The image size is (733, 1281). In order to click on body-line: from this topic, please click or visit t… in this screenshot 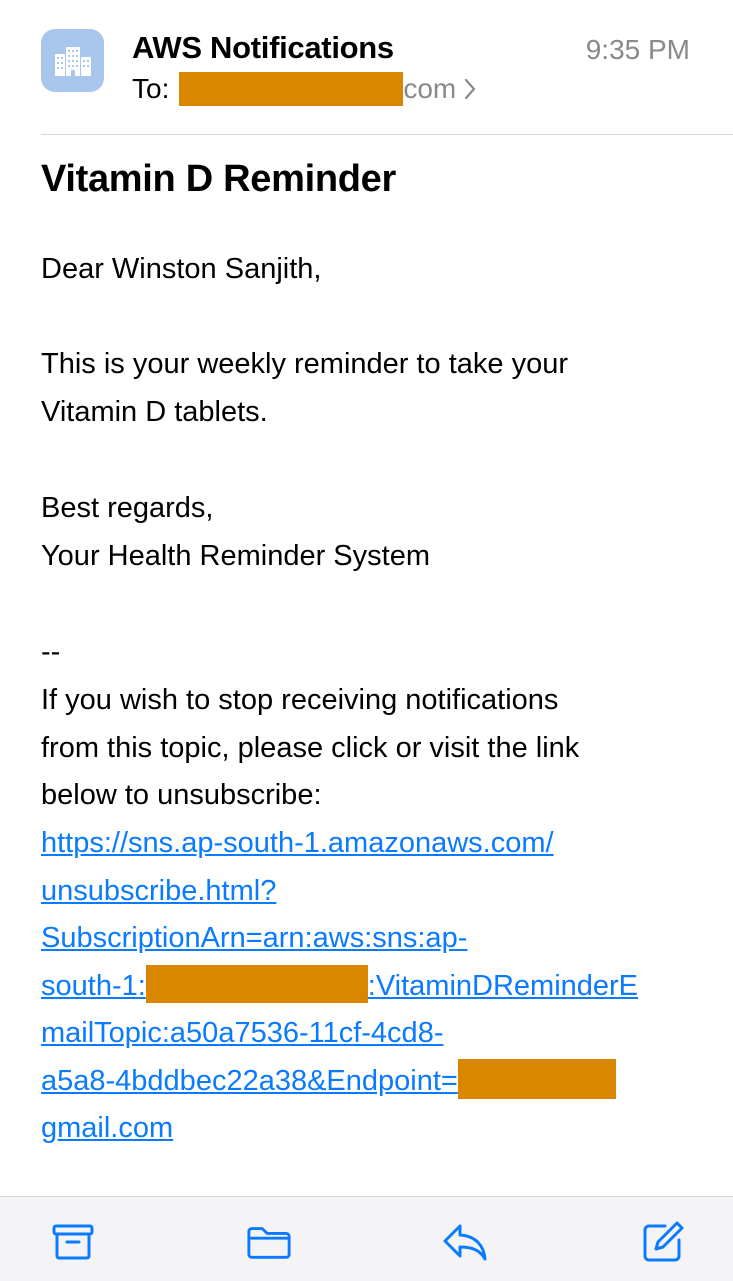, I will do `click(310, 747)`.